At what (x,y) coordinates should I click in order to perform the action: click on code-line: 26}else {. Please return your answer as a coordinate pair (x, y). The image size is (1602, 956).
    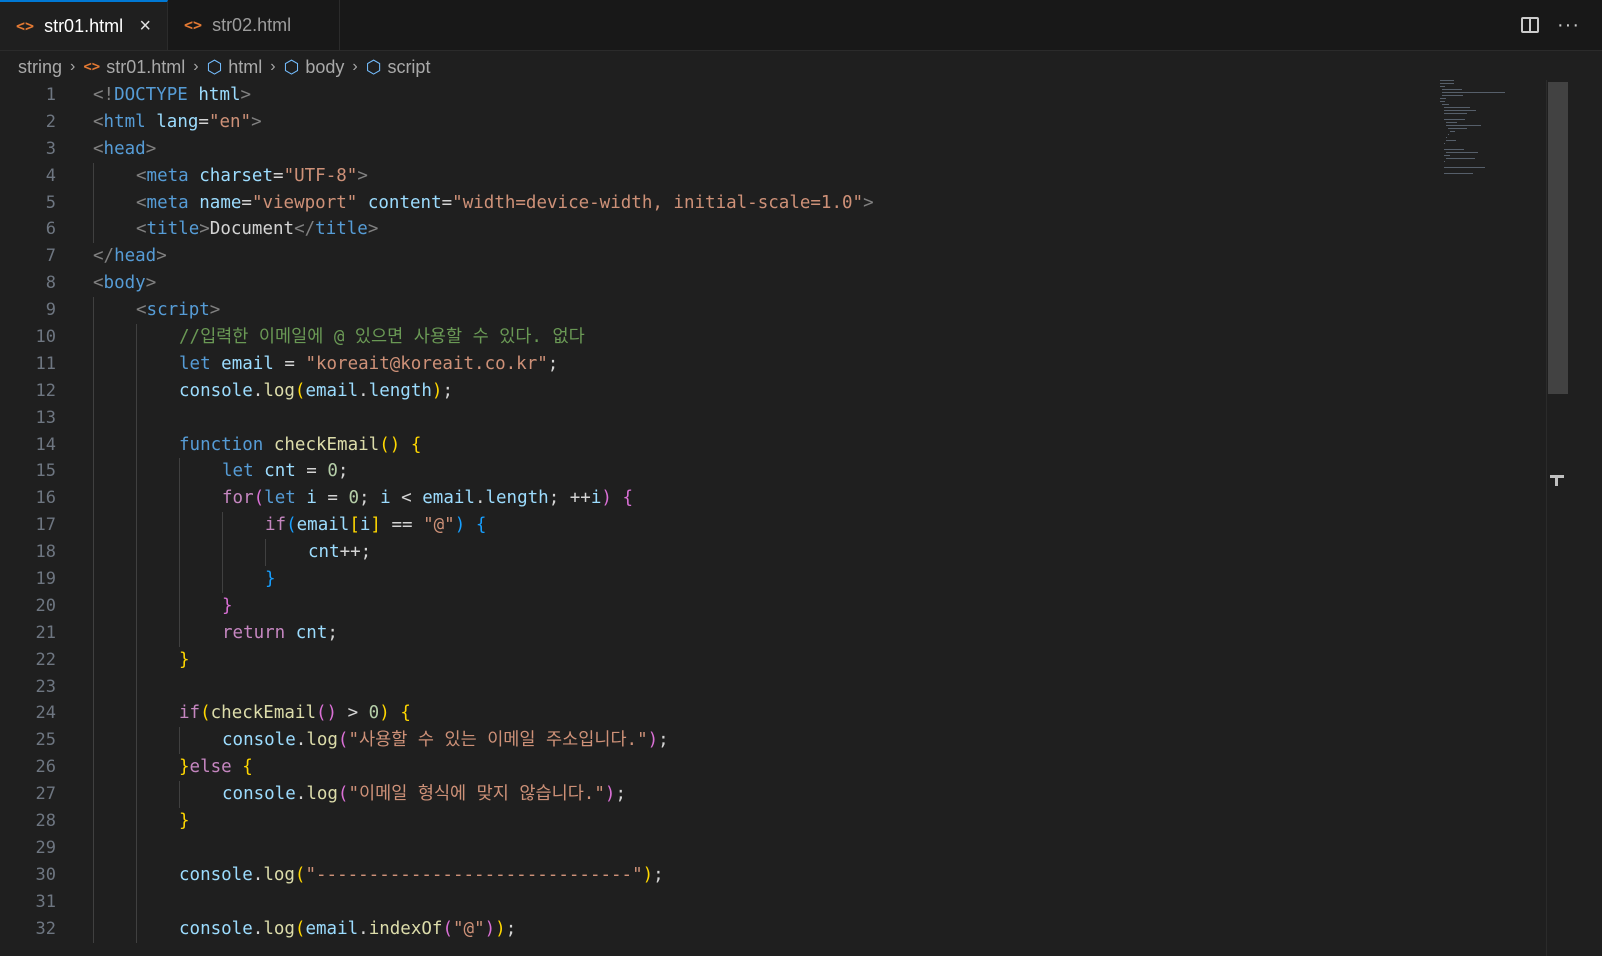
    Looking at the image, I should click on (715, 768).